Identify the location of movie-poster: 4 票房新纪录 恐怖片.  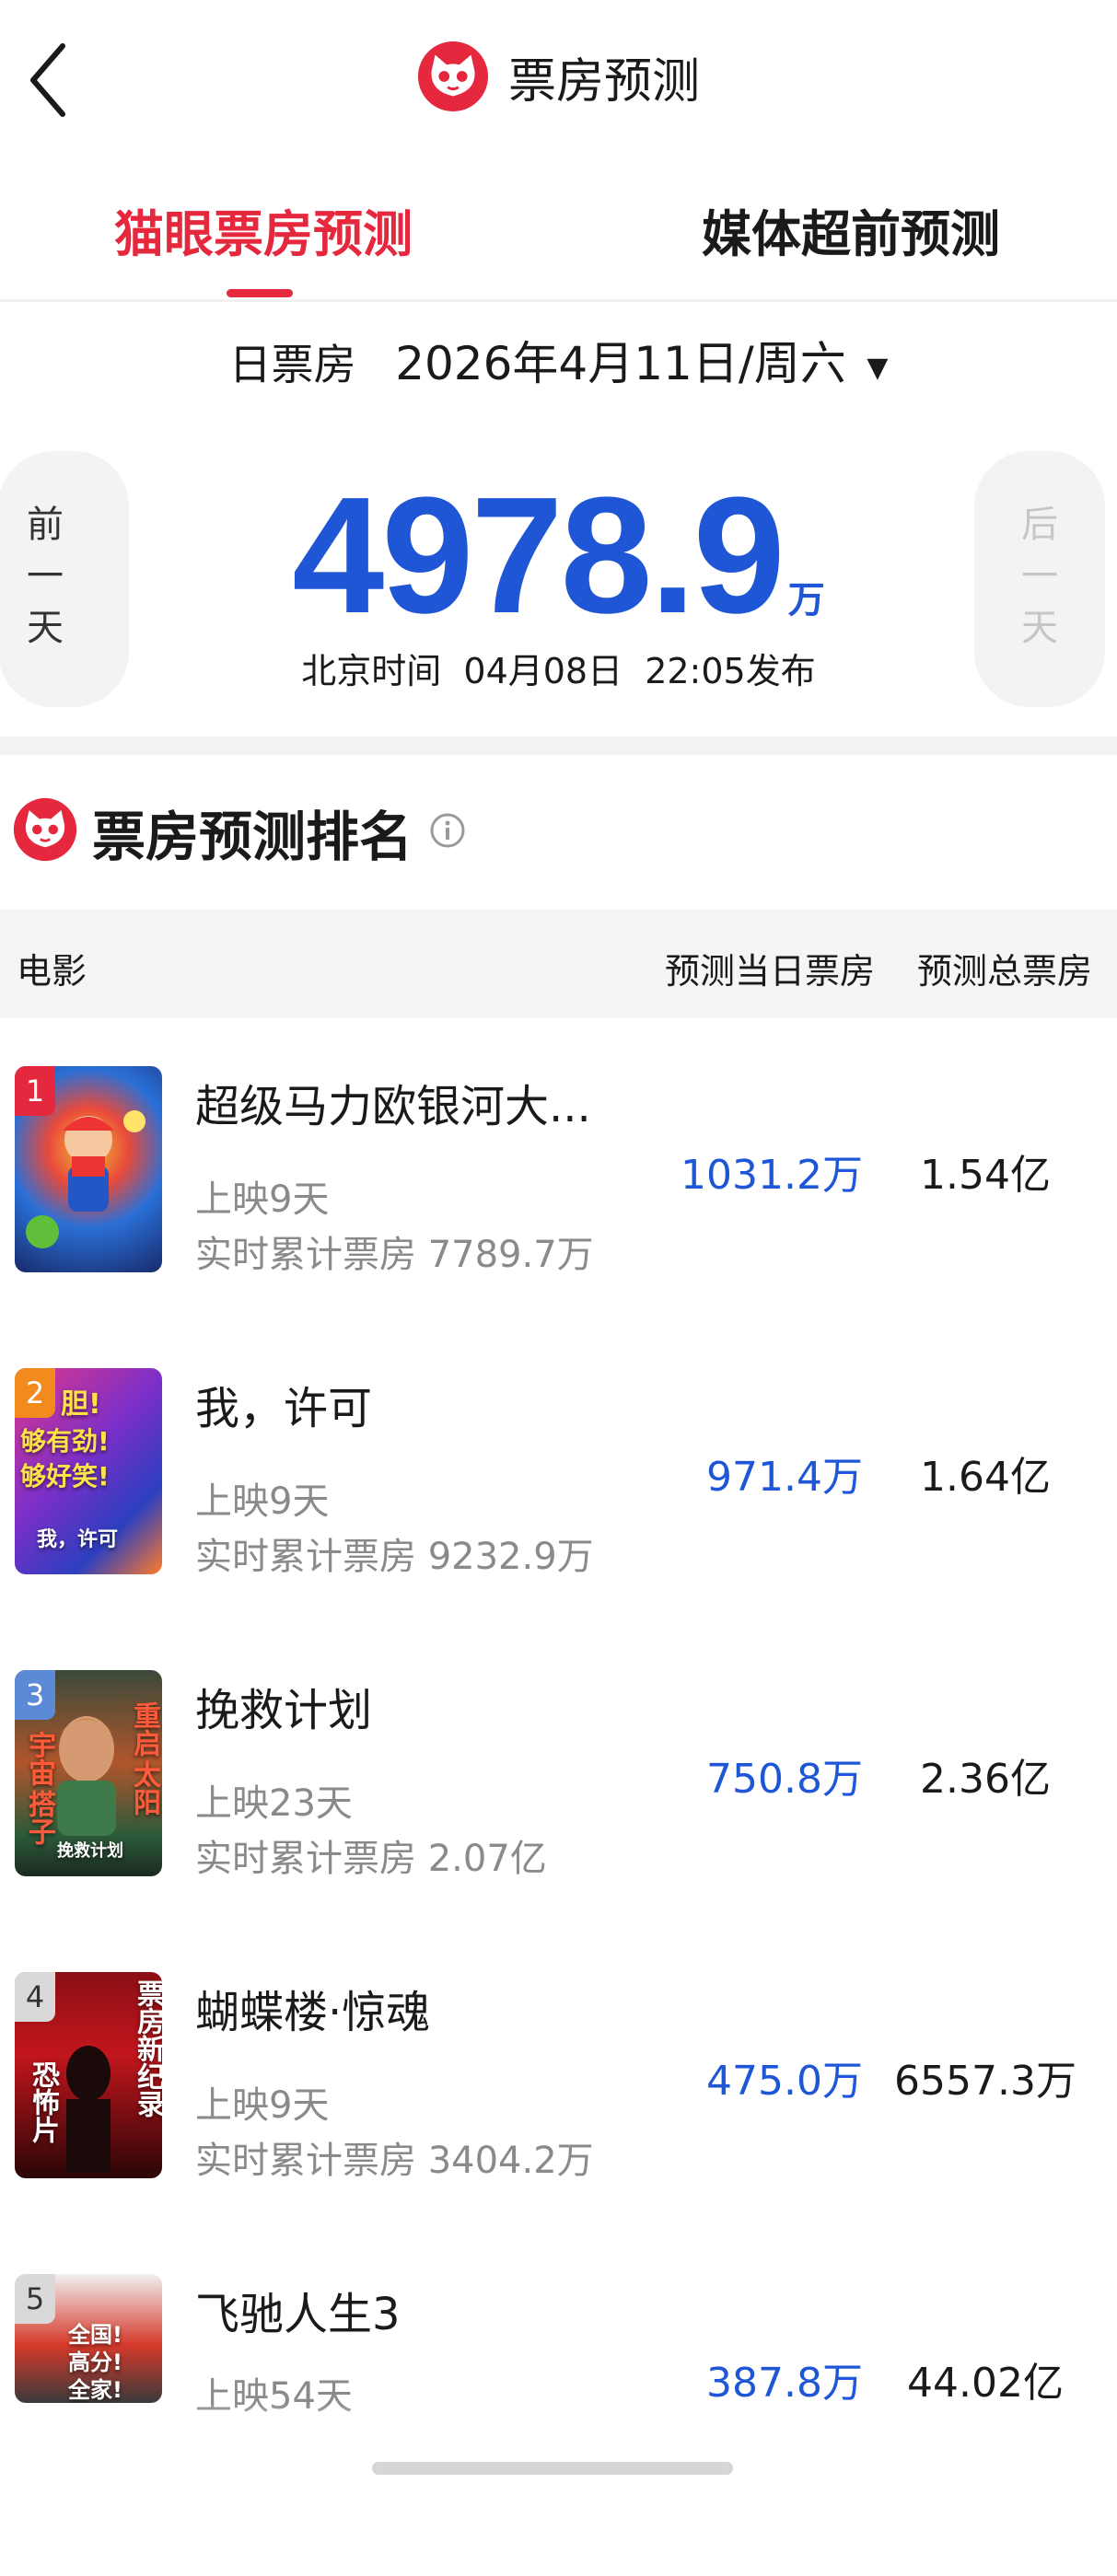
(88, 2075).